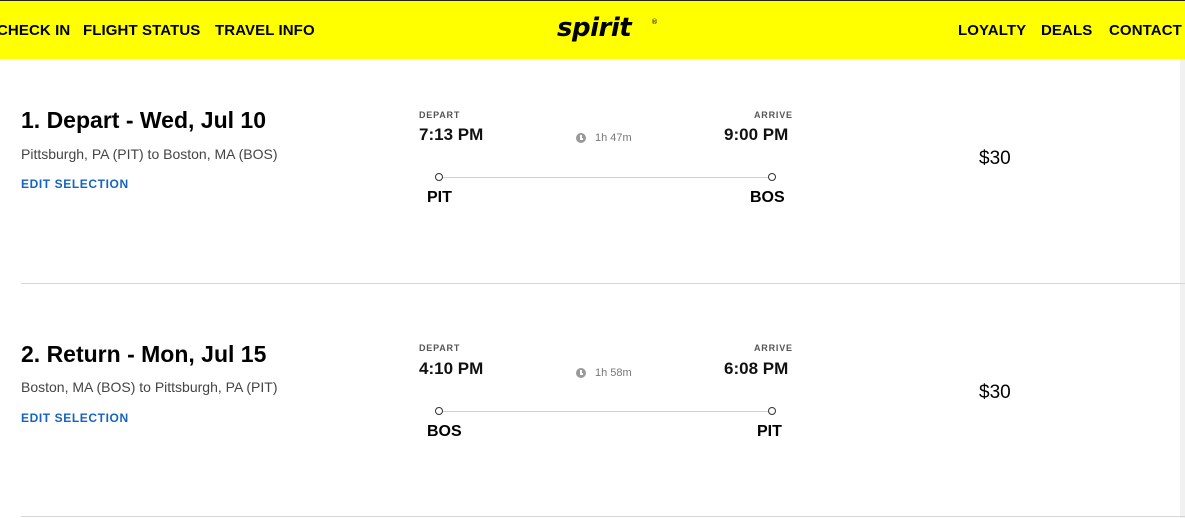 Image resolution: width=1185 pixels, height=518 pixels. Describe the element at coordinates (613, 373) in the screenshot. I see `flight-duration: 1h 58m` at that location.